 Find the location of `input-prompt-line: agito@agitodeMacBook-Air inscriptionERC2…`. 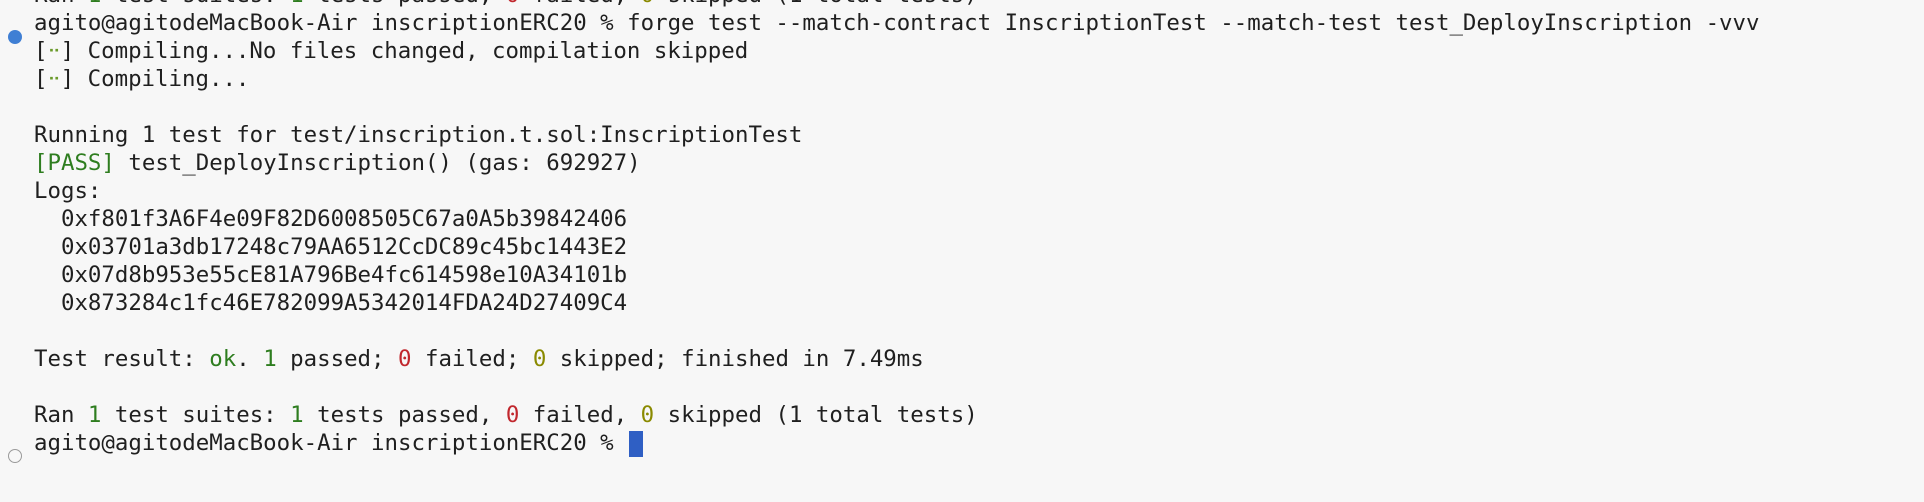

input-prompt-line: agito@agitodeMacBook-Air inscriptionERC2… is located at coordinates (897, 443).